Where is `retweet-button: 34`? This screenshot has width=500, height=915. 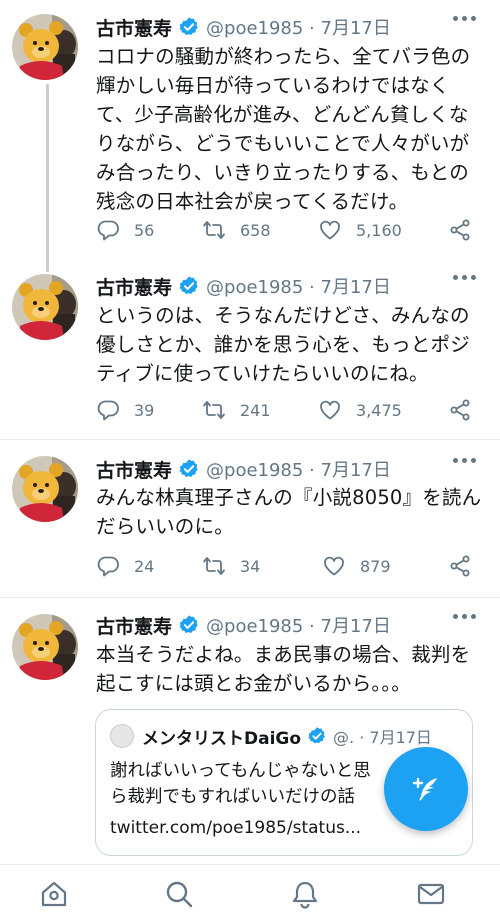
retweet-button: 34 is located at coordinates (231, 566).